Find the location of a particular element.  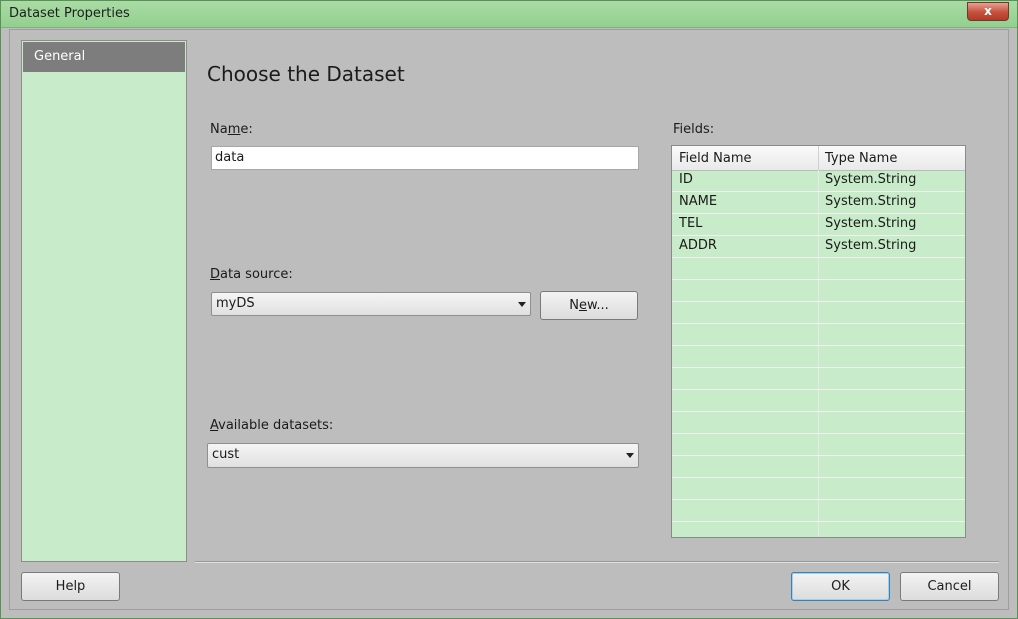

column-header-type-name: Type Name is located at coordinates (861, 158).